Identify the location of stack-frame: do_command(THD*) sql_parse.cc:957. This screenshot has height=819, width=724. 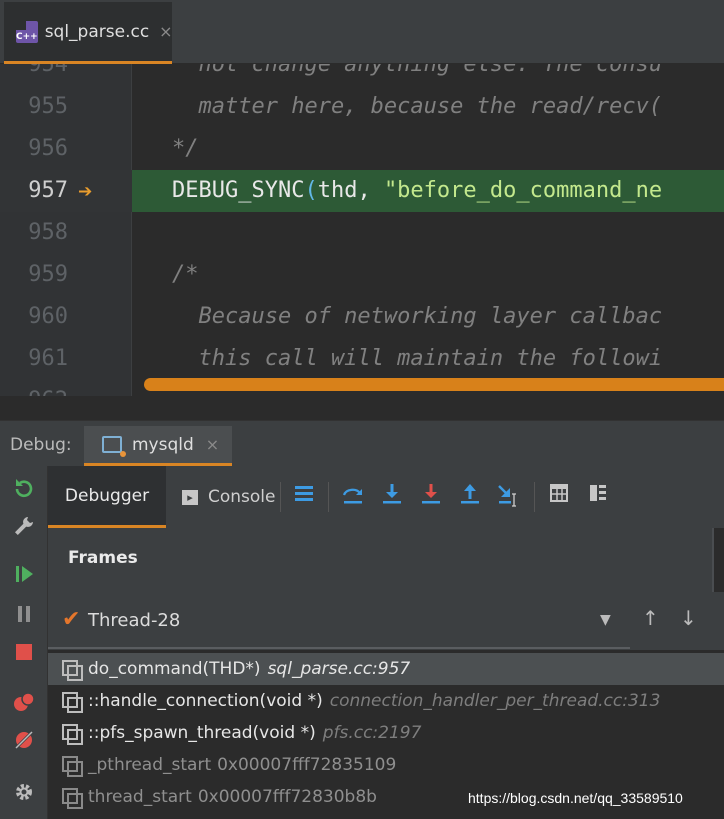
(386, 669).